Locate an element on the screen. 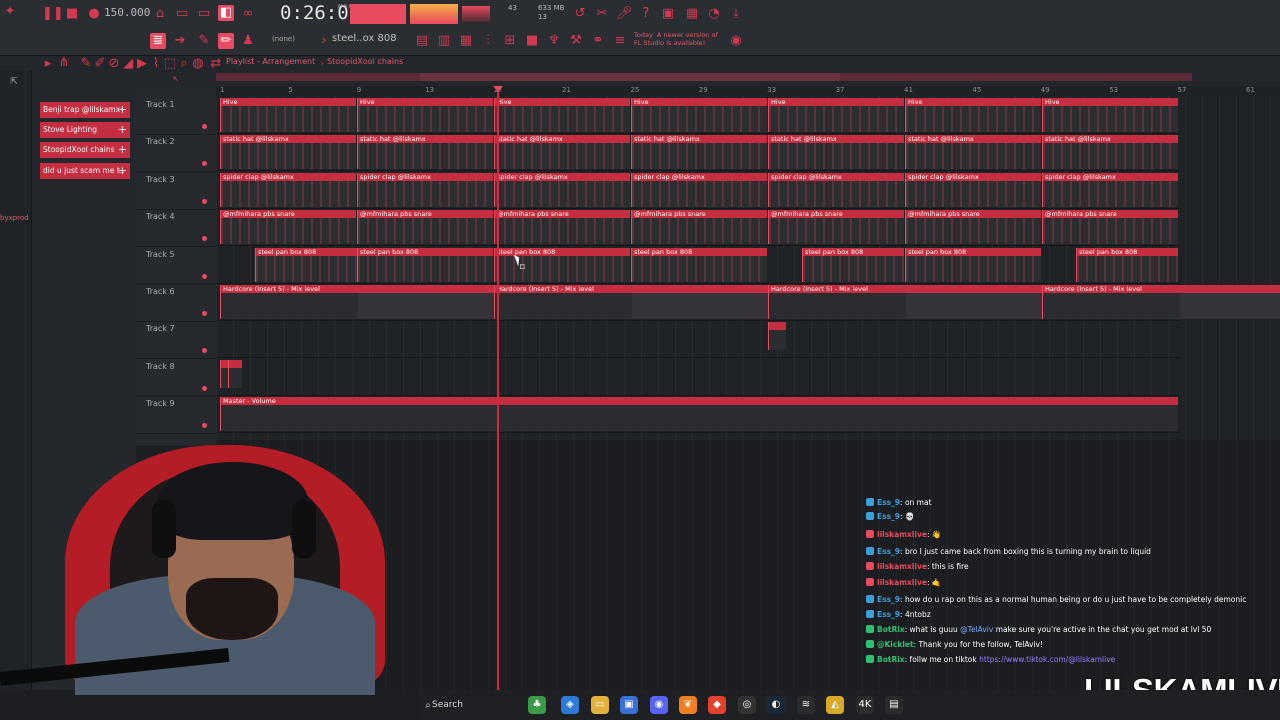  track-header: Track 5 is located at coordinates (176, 266).